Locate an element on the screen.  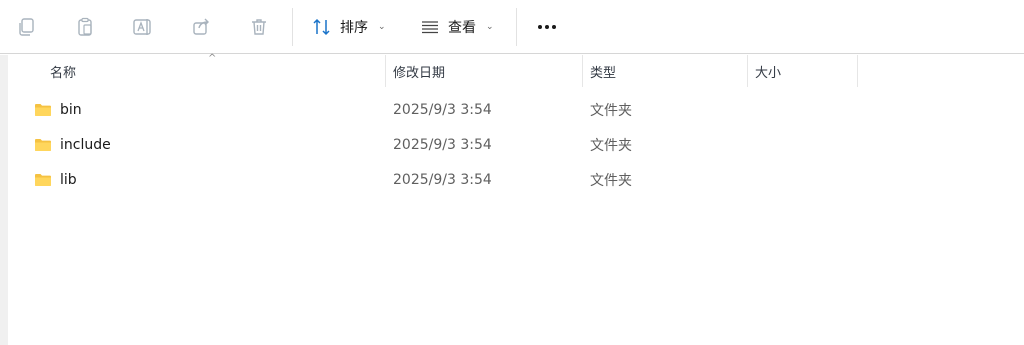
view-icon is located at coordinates (430, 27).